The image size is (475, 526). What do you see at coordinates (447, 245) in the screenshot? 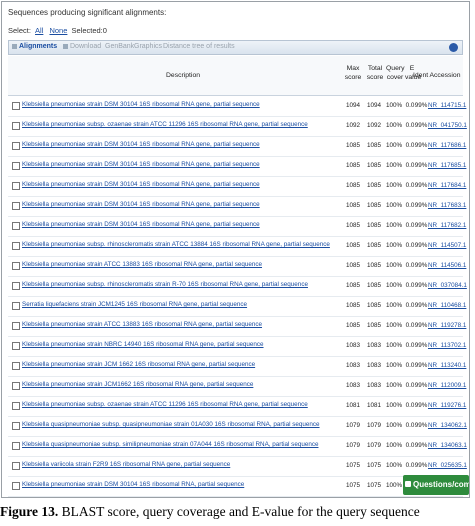
I see `row-accession-link: NR_114507.1` at bounding box center [447, 245].